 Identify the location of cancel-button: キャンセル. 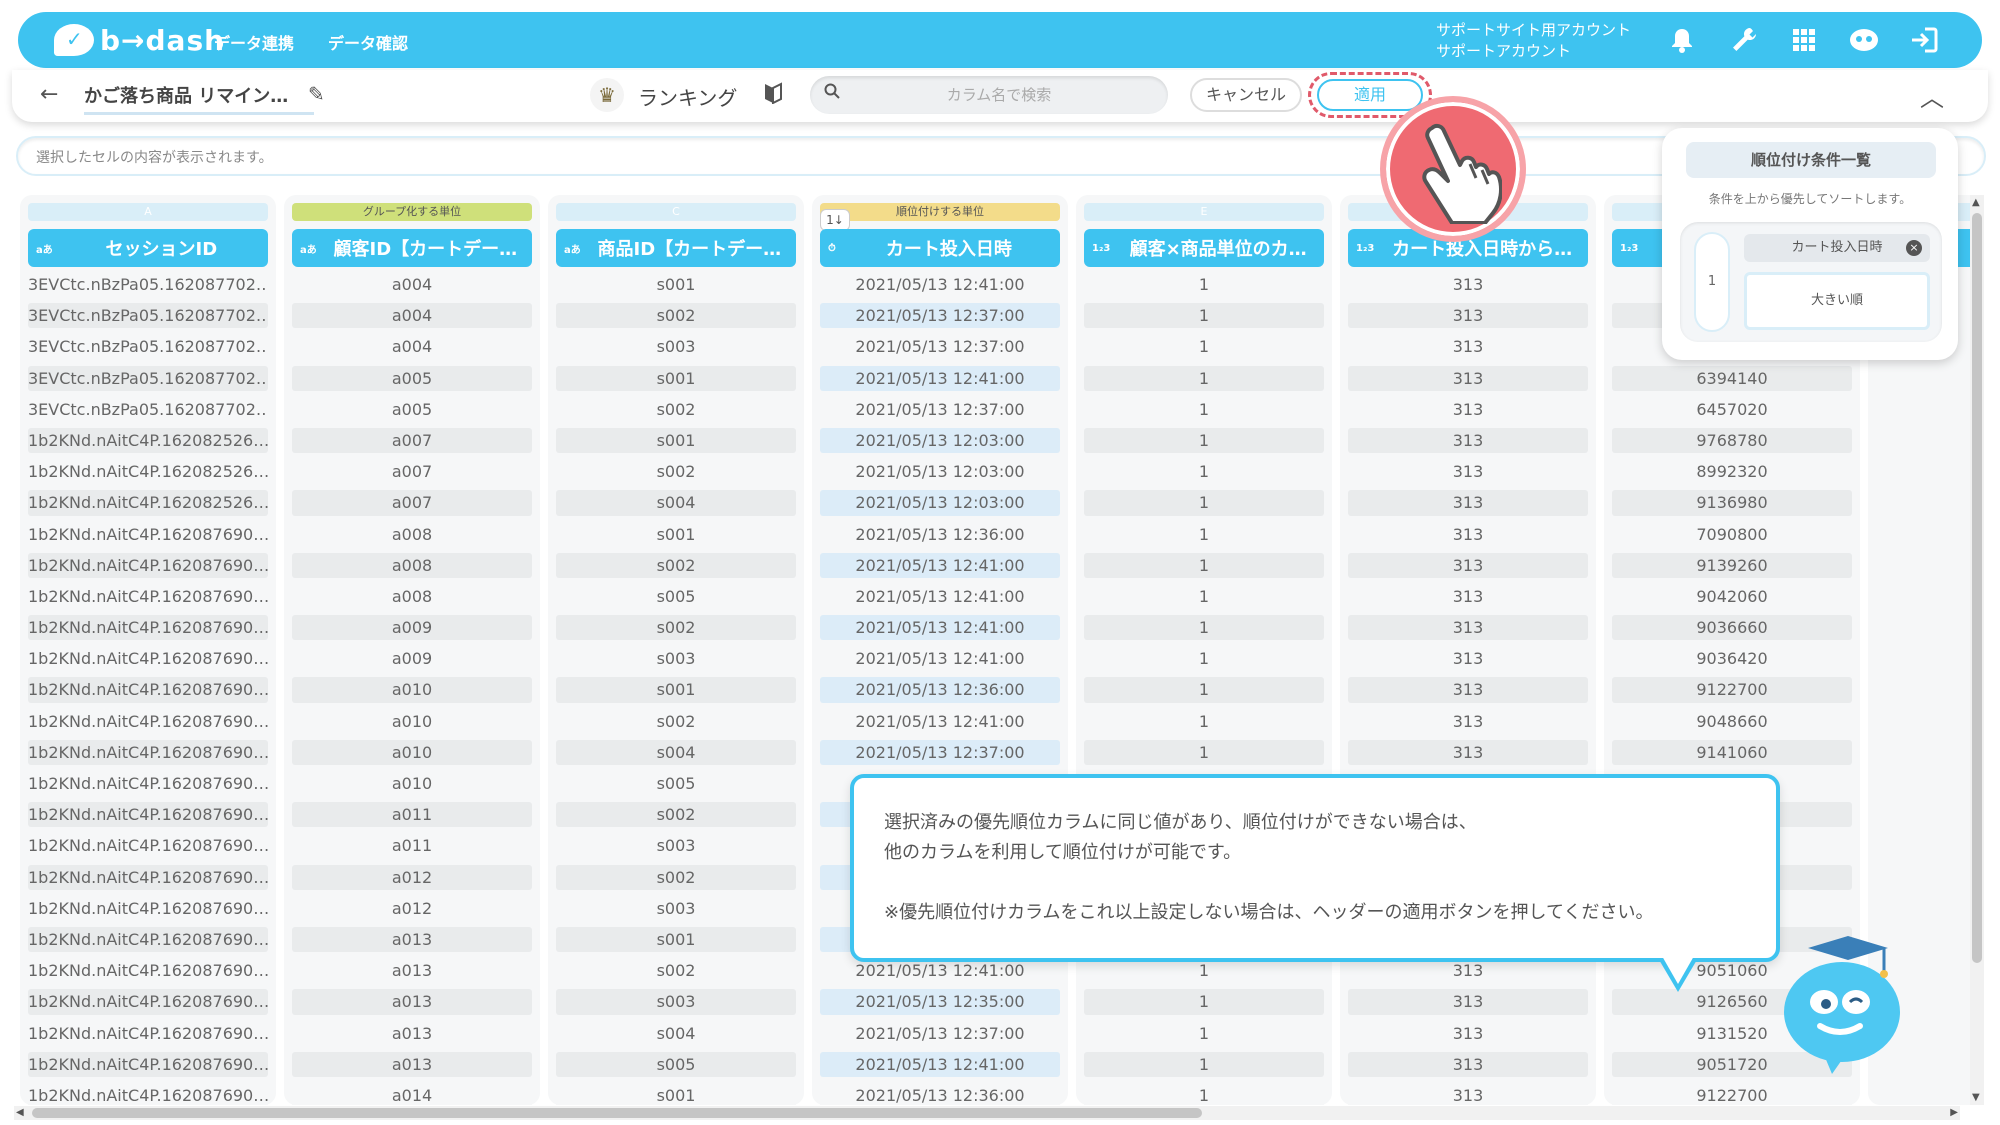
(1246, 95).